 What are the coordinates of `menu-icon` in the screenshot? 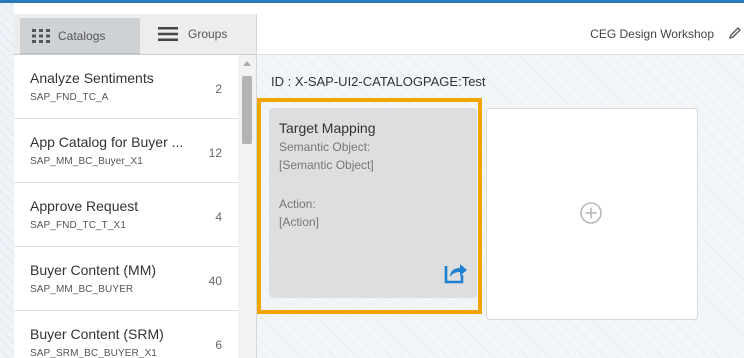 It's located at (168, 34).